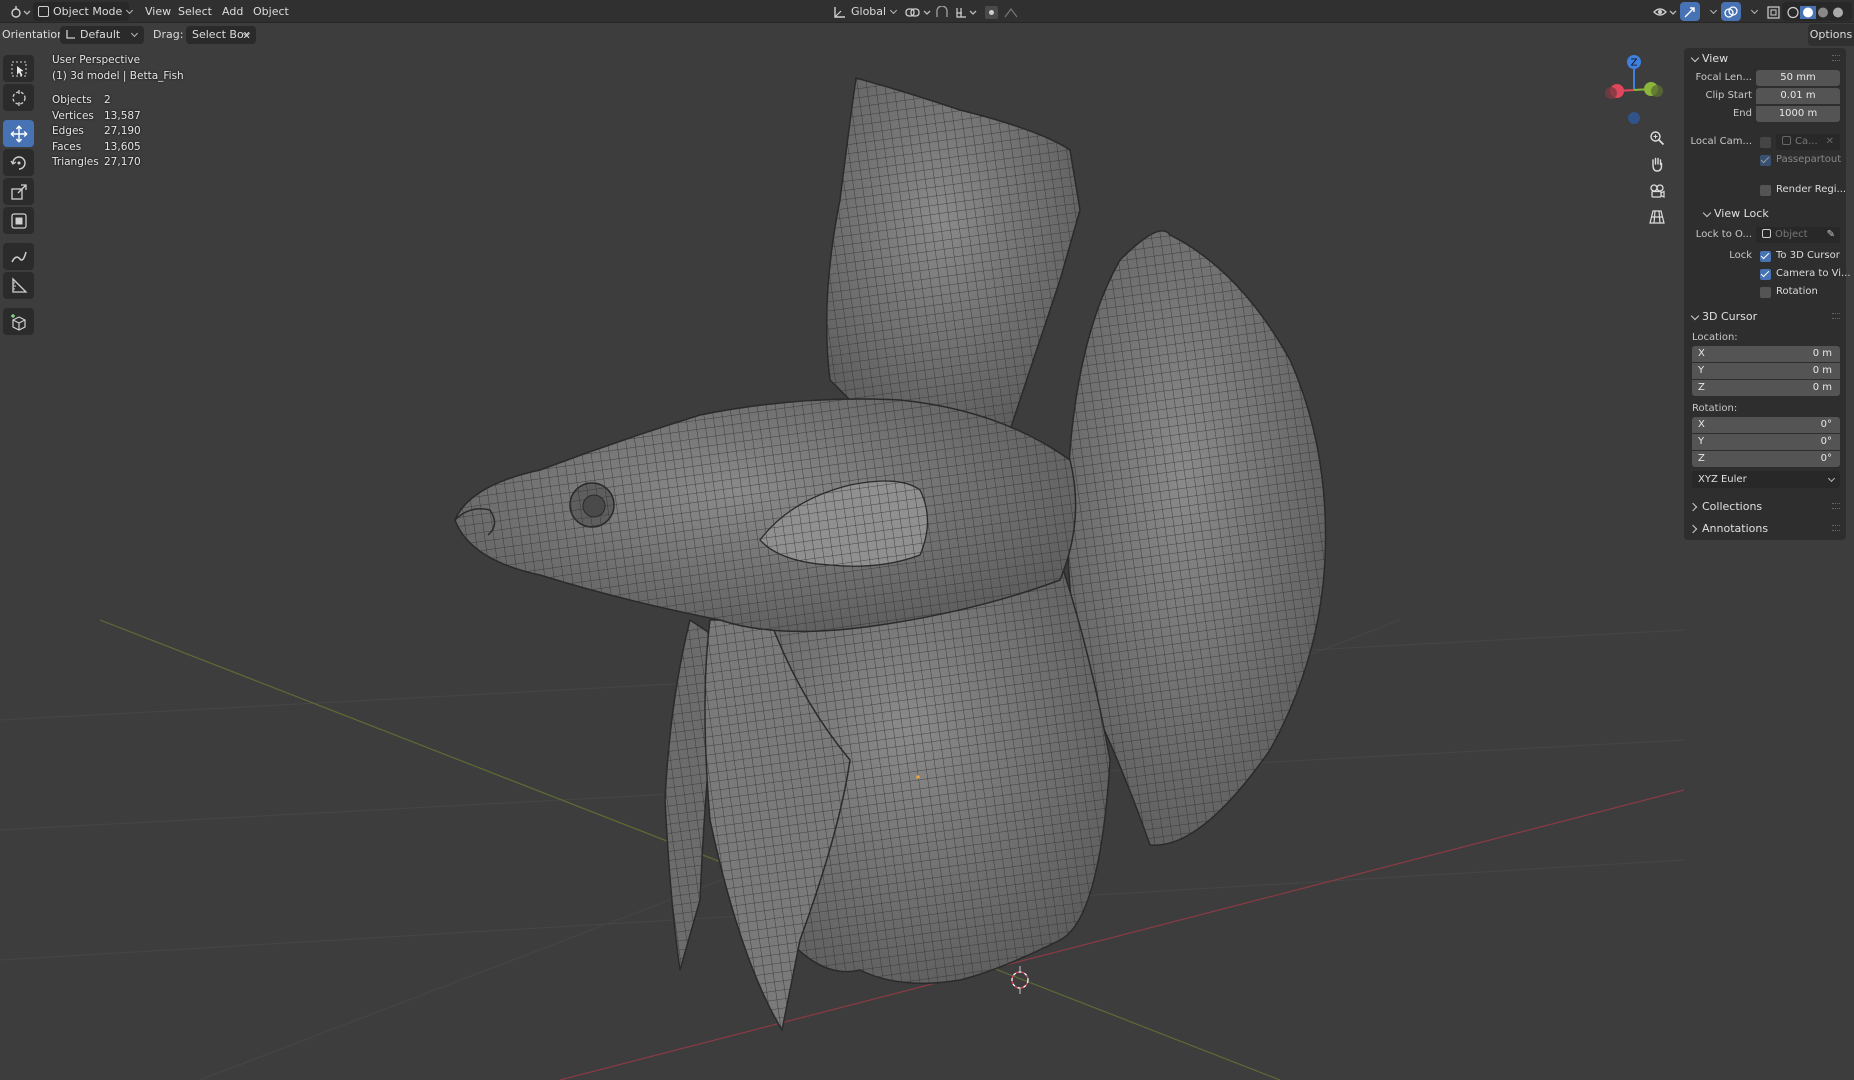 This screenshot has height=1080, width=1854. What do you see at coordinates (1766, 479) in the screenshot?
I see `rotation-mode-dropdown: XYZ Euler` at bounding box center [1766, 479].